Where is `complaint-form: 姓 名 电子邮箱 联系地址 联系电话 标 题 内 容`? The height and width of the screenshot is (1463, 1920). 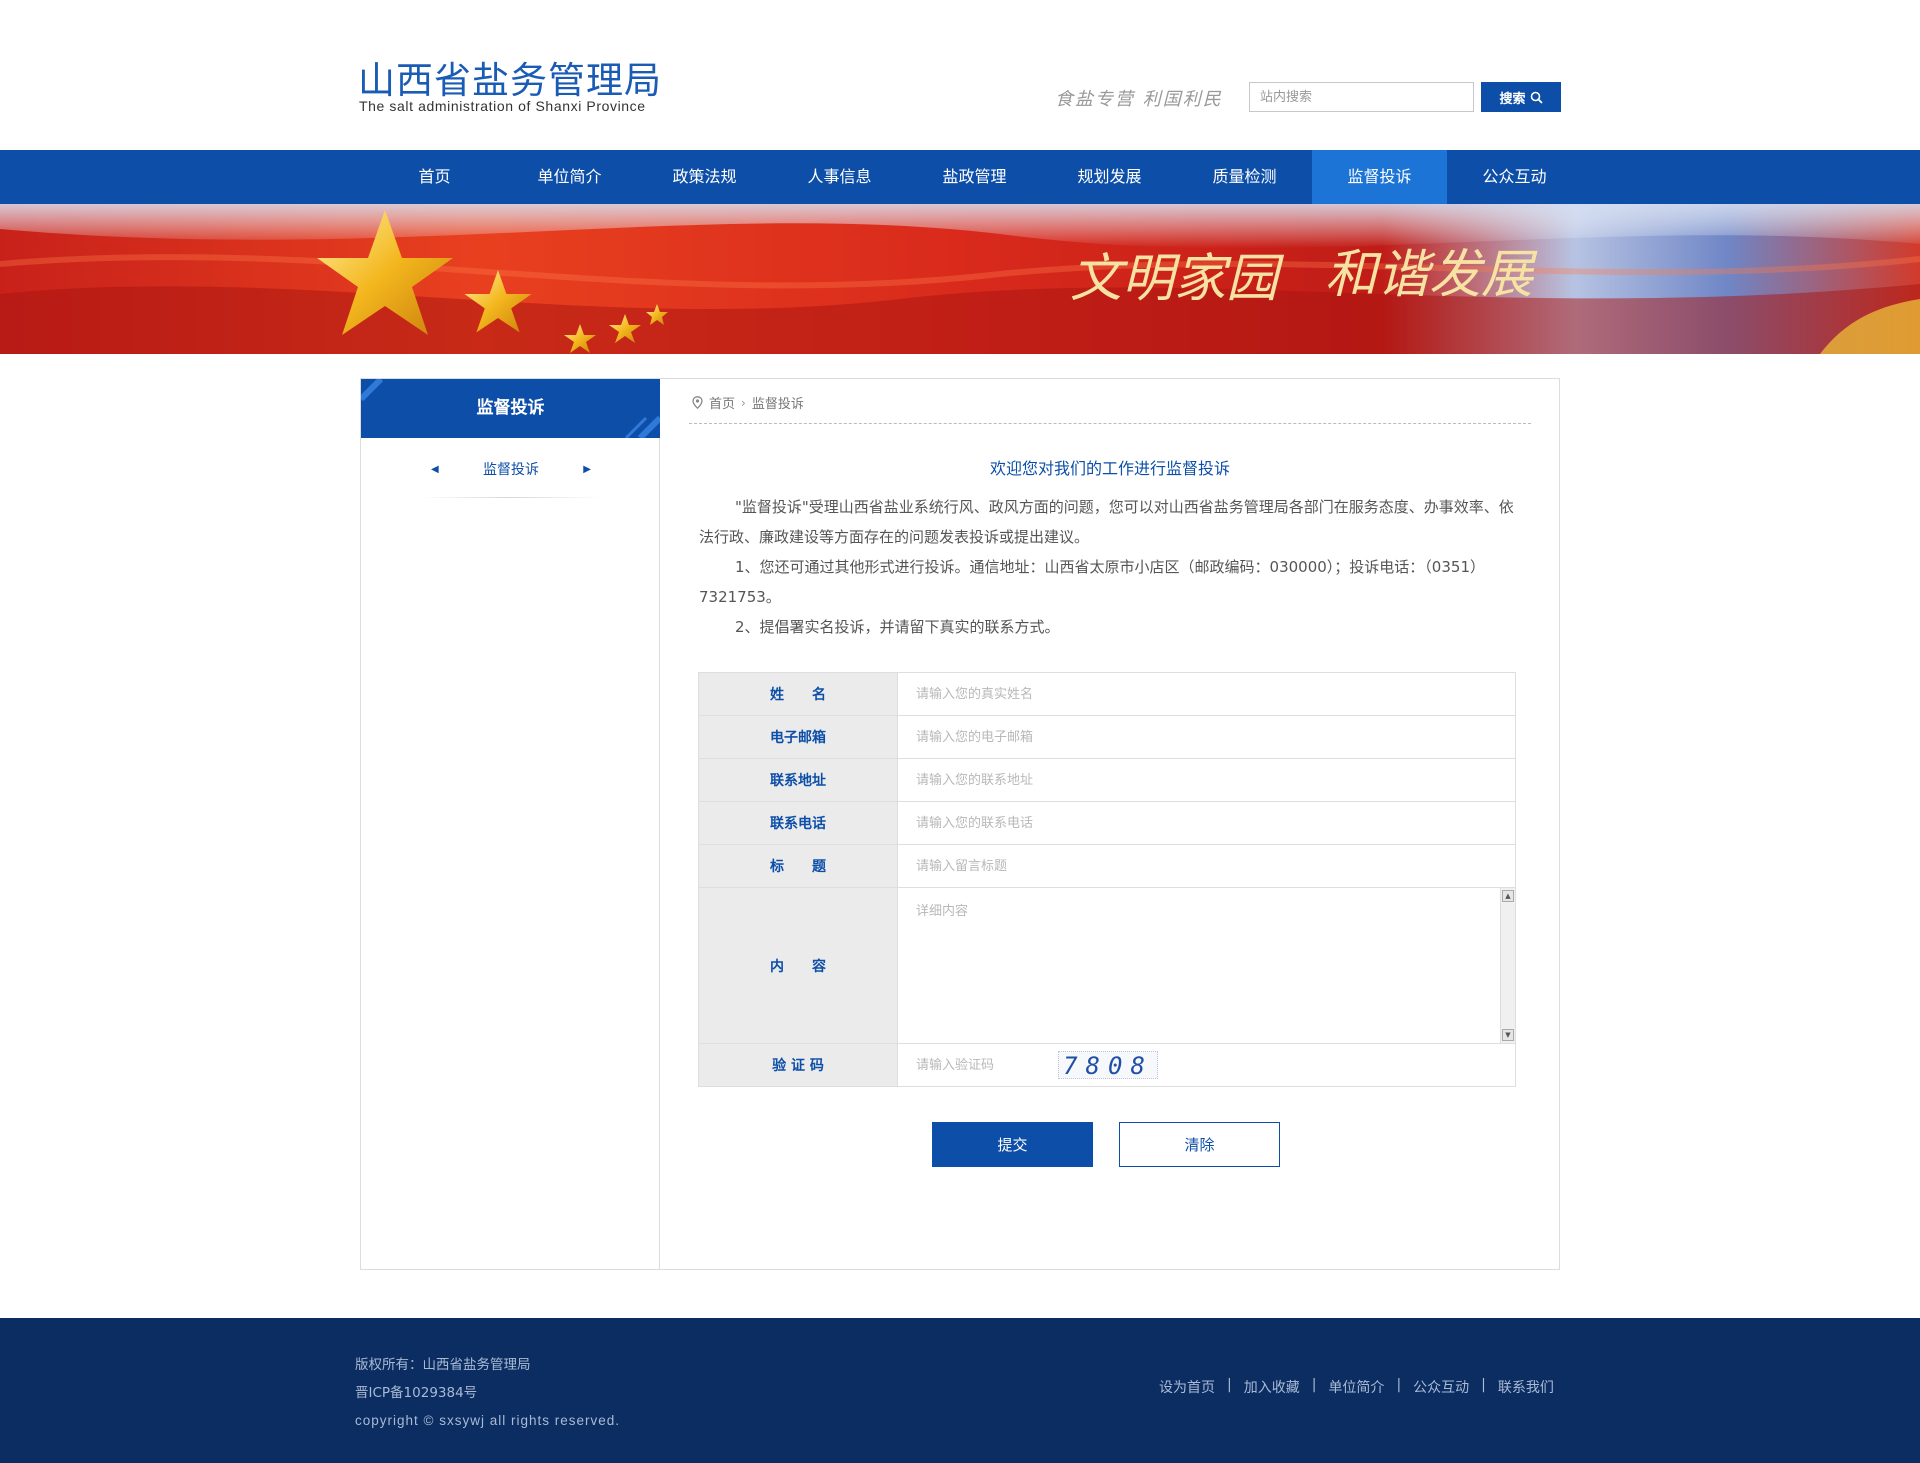 complaint-form: 姓 名 电子邮箱 联系地址 联系电话 标 题 内 容 is located at coordinates (1107, 879).